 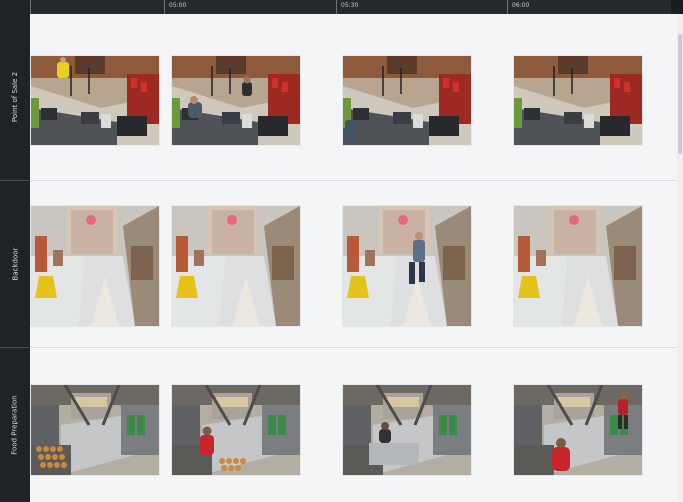 I want to click on lane-label-backdoor: Backdoor, so click(x=15, y=264).